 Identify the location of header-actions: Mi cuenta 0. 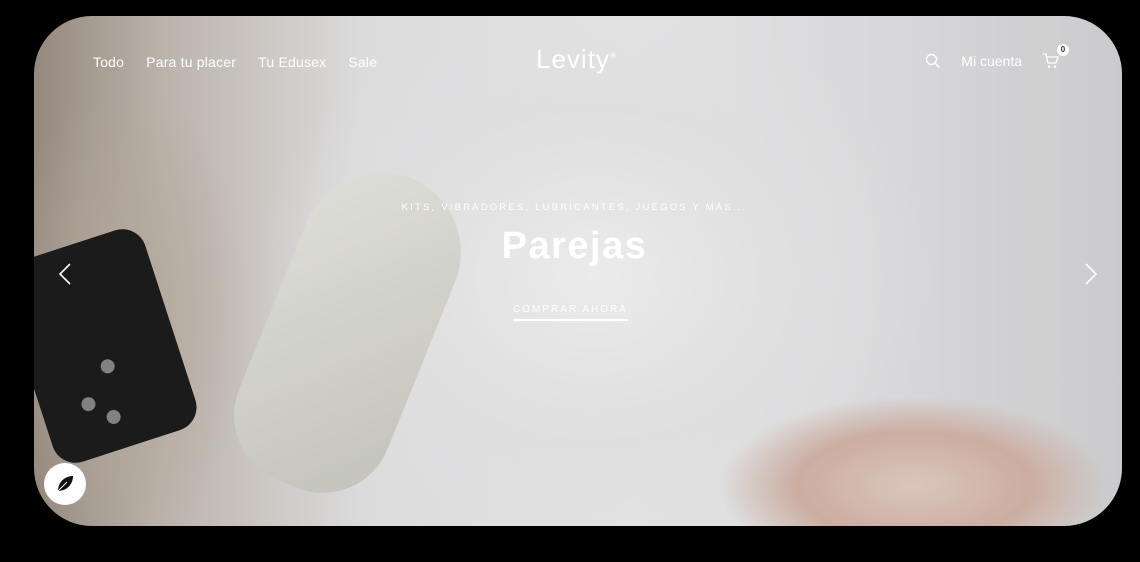
(997, 57).